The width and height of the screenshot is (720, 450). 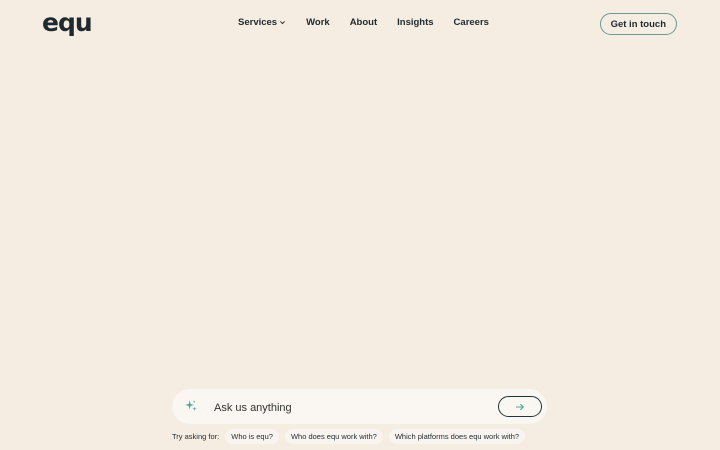 I want to click on suggestions-prefix: Try asking for:, so click(x=196, y=436).